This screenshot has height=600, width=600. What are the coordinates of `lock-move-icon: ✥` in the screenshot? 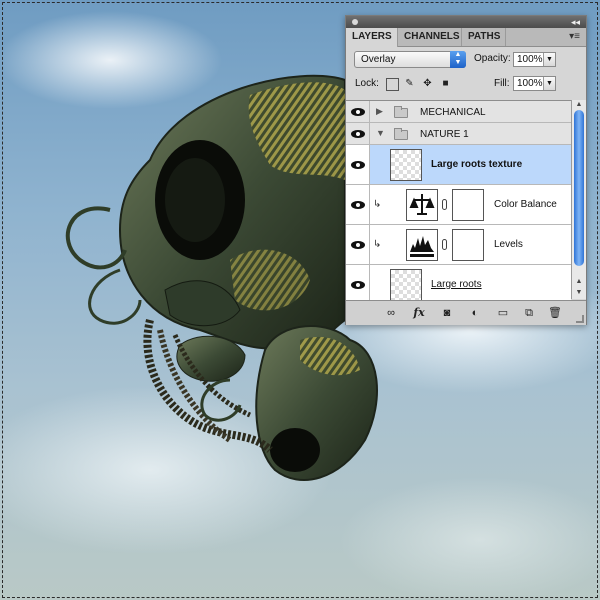 It's located at (427, 83).